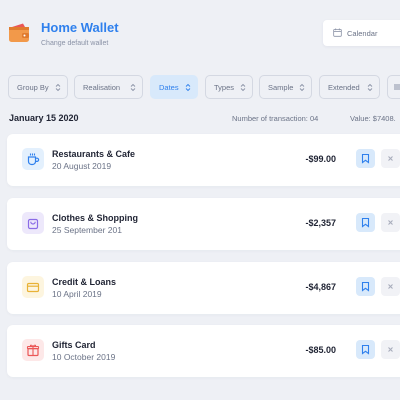 The height and width of the screenshot is (400, 400). I want to click on filter-label: Types, so click(224, 87).